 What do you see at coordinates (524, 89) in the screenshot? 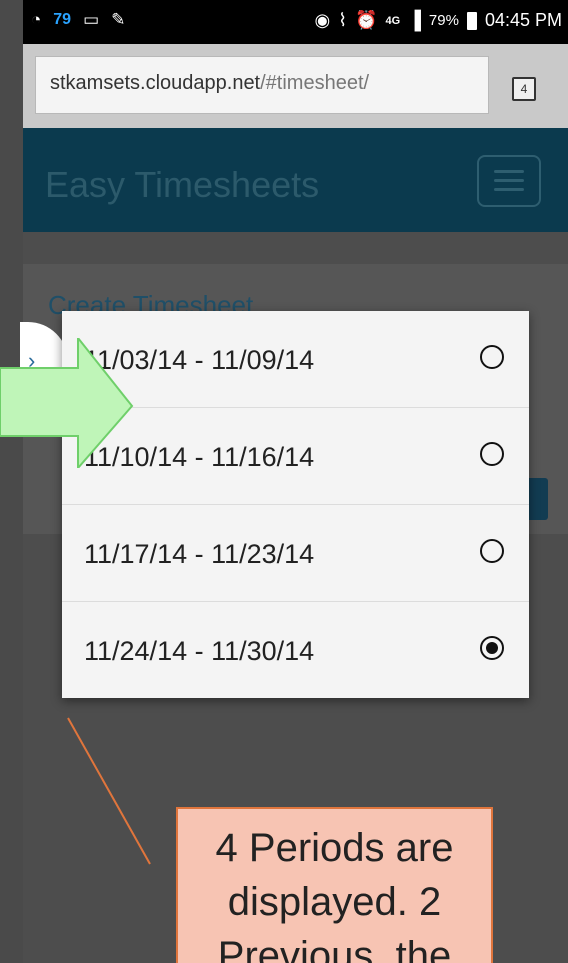
I see `tabs-button: 4` at bounding box center [524, 89].